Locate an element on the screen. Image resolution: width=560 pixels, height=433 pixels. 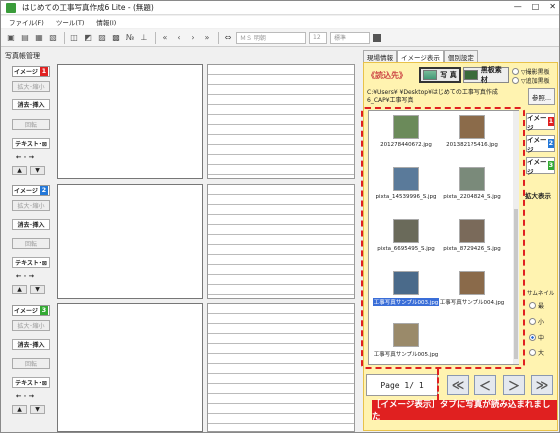
rotate-button-3: 回転 is located at coordinates (31, 363).